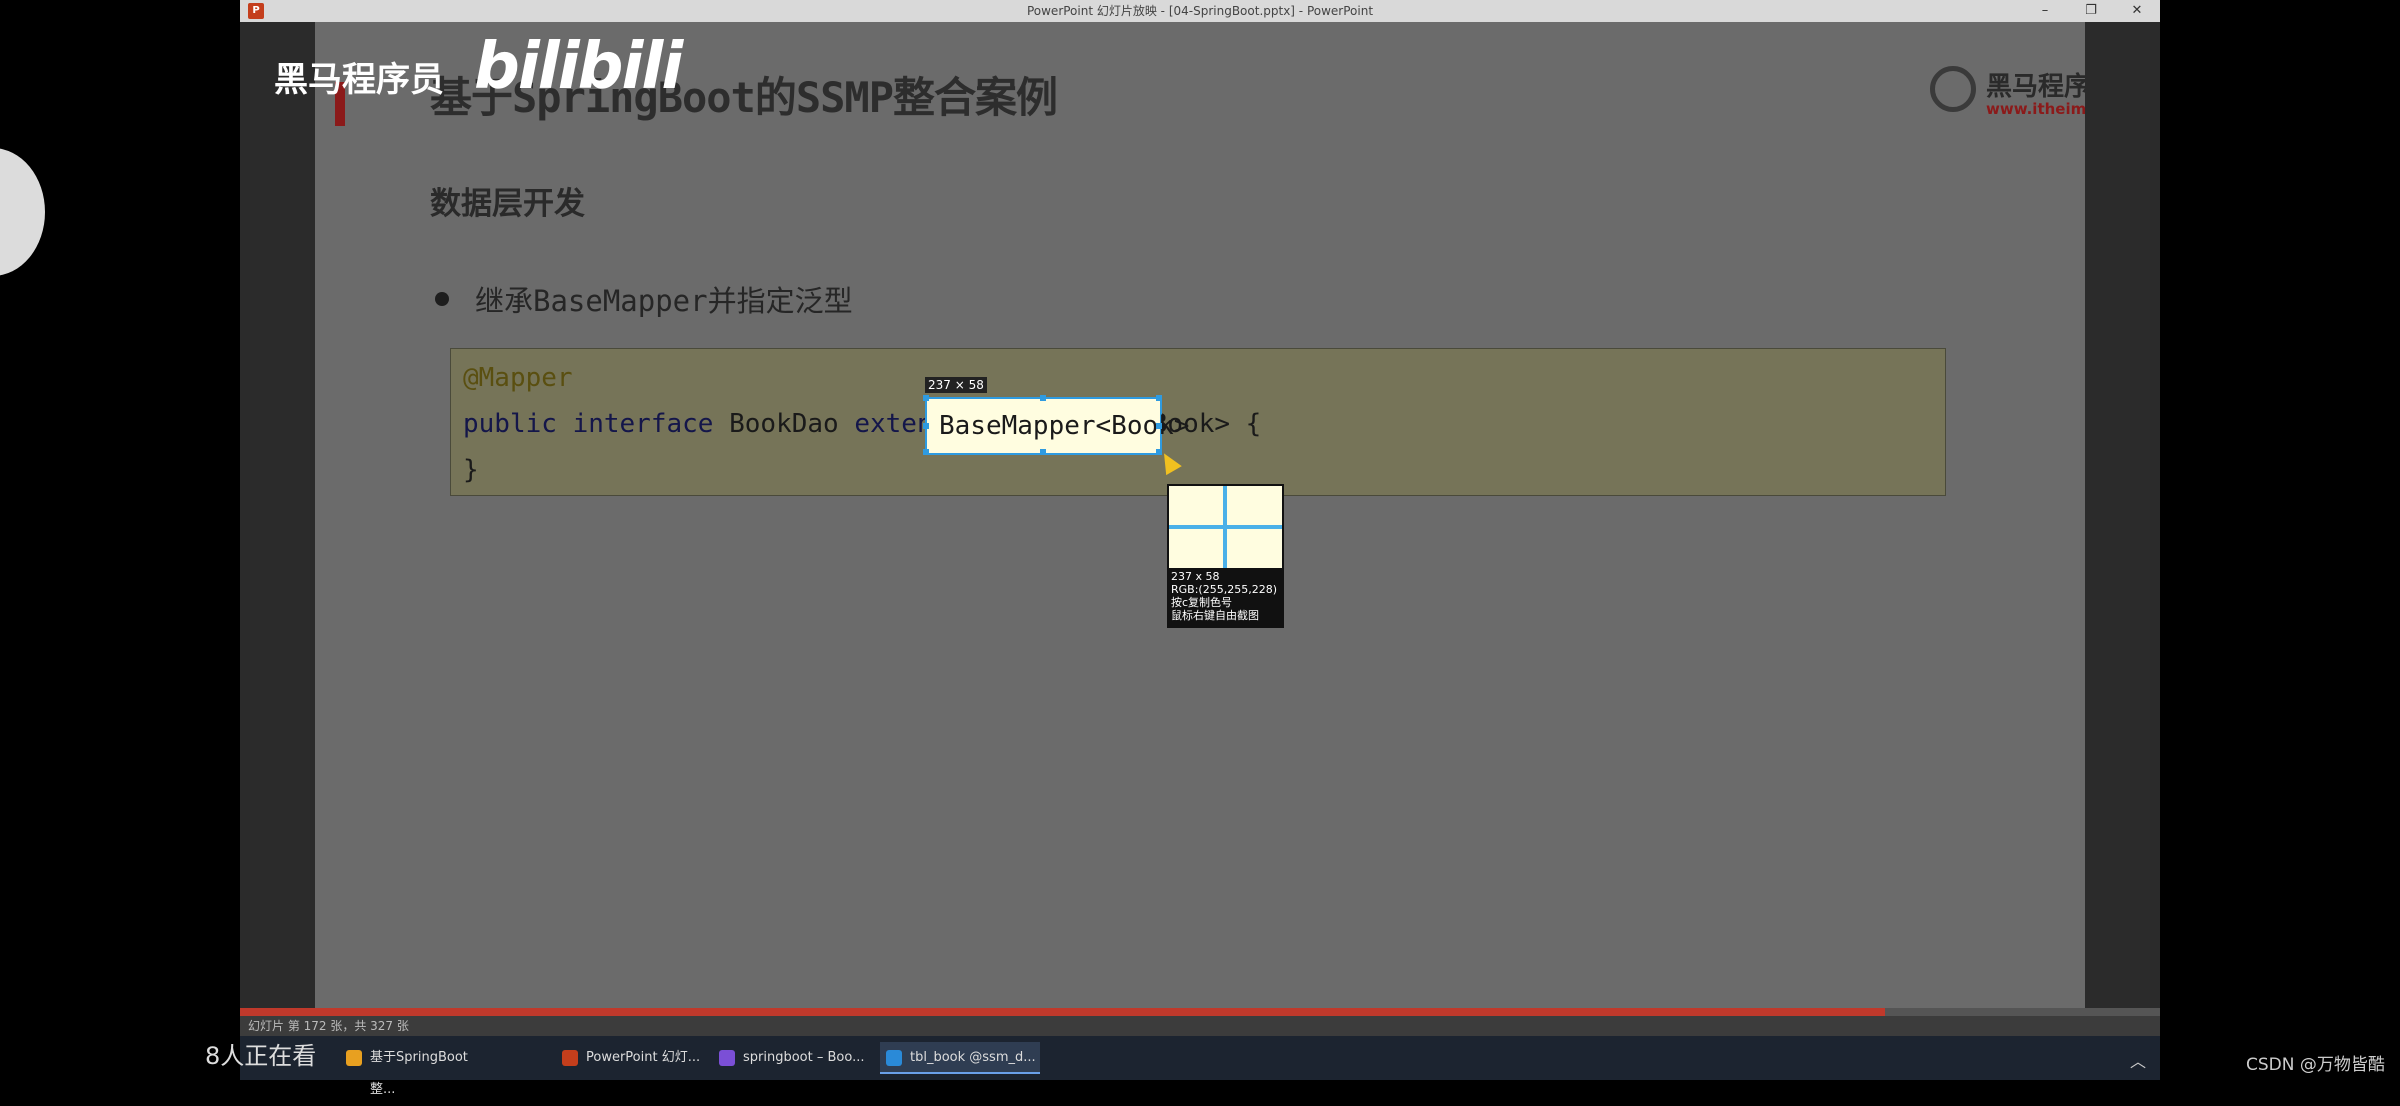 The image size is (2400, 1106). Describe the element at coordinates (354, 1058) in the screenshot. I see `browser-icon` at that location.